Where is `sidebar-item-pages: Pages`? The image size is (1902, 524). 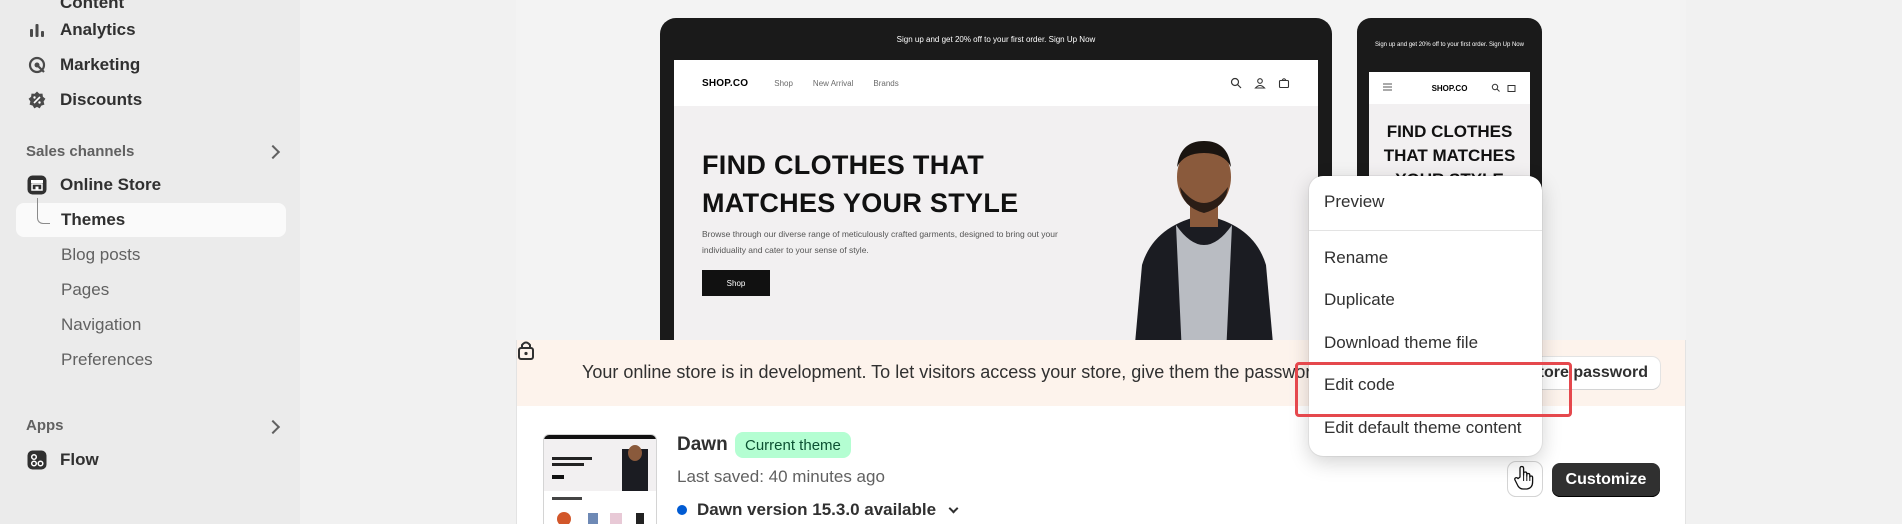 sidebar-item-pages: Pages is located at coordinates (85, 290).